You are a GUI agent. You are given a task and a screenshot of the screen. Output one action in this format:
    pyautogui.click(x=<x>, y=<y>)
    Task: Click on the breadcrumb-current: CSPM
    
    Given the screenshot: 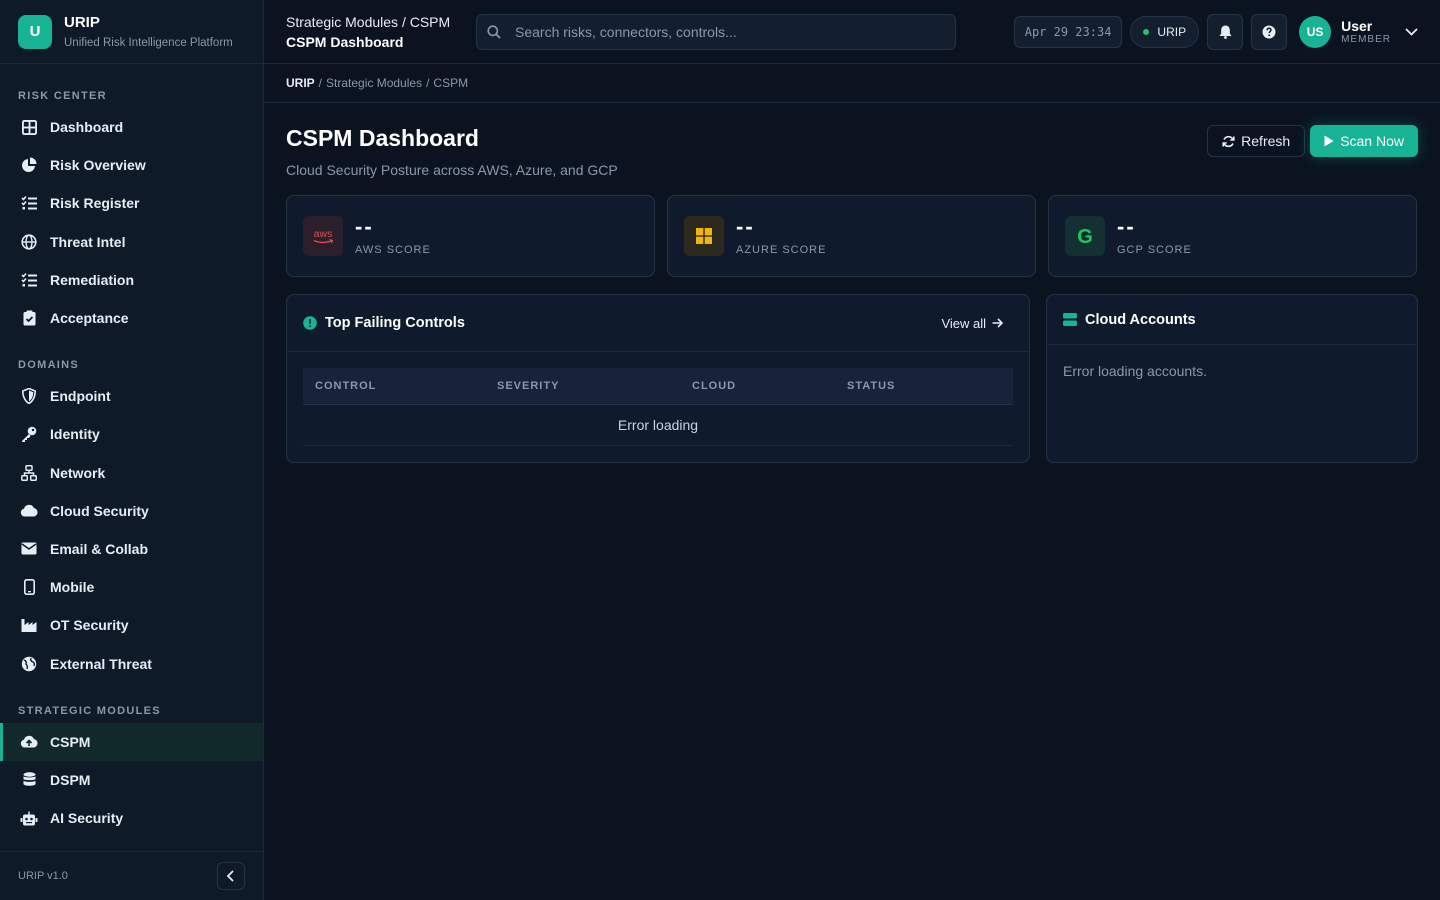 What is the action you would take?
    pyautogui.click(x=451, y=83)
    